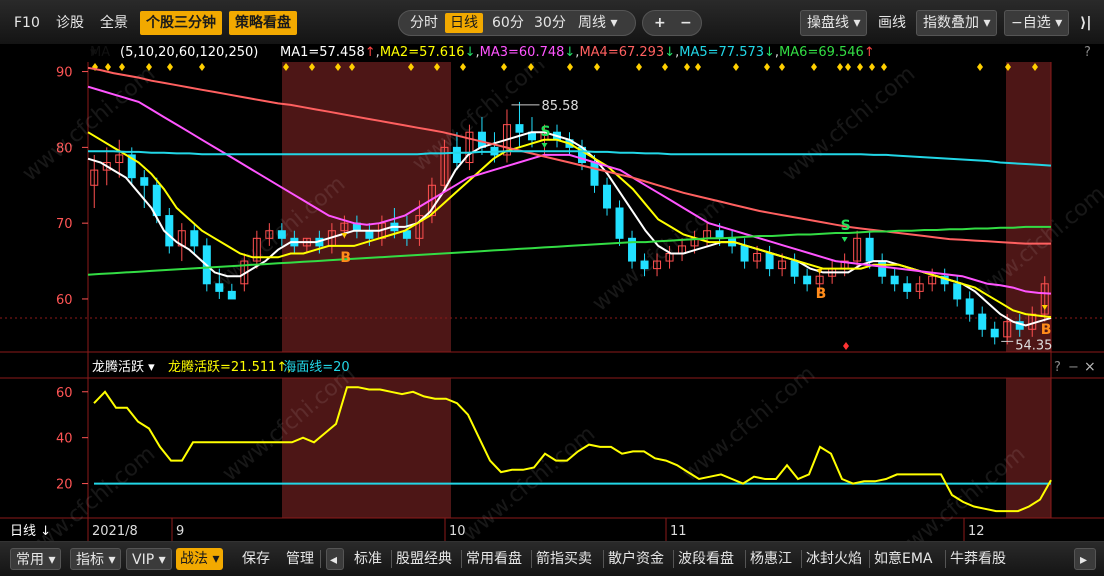 The image size is (1104, 576). What do you see at coordinates (1017, 23) in the screenshot?
I see `minus-icon: −` at bounding box center [1017, 23].